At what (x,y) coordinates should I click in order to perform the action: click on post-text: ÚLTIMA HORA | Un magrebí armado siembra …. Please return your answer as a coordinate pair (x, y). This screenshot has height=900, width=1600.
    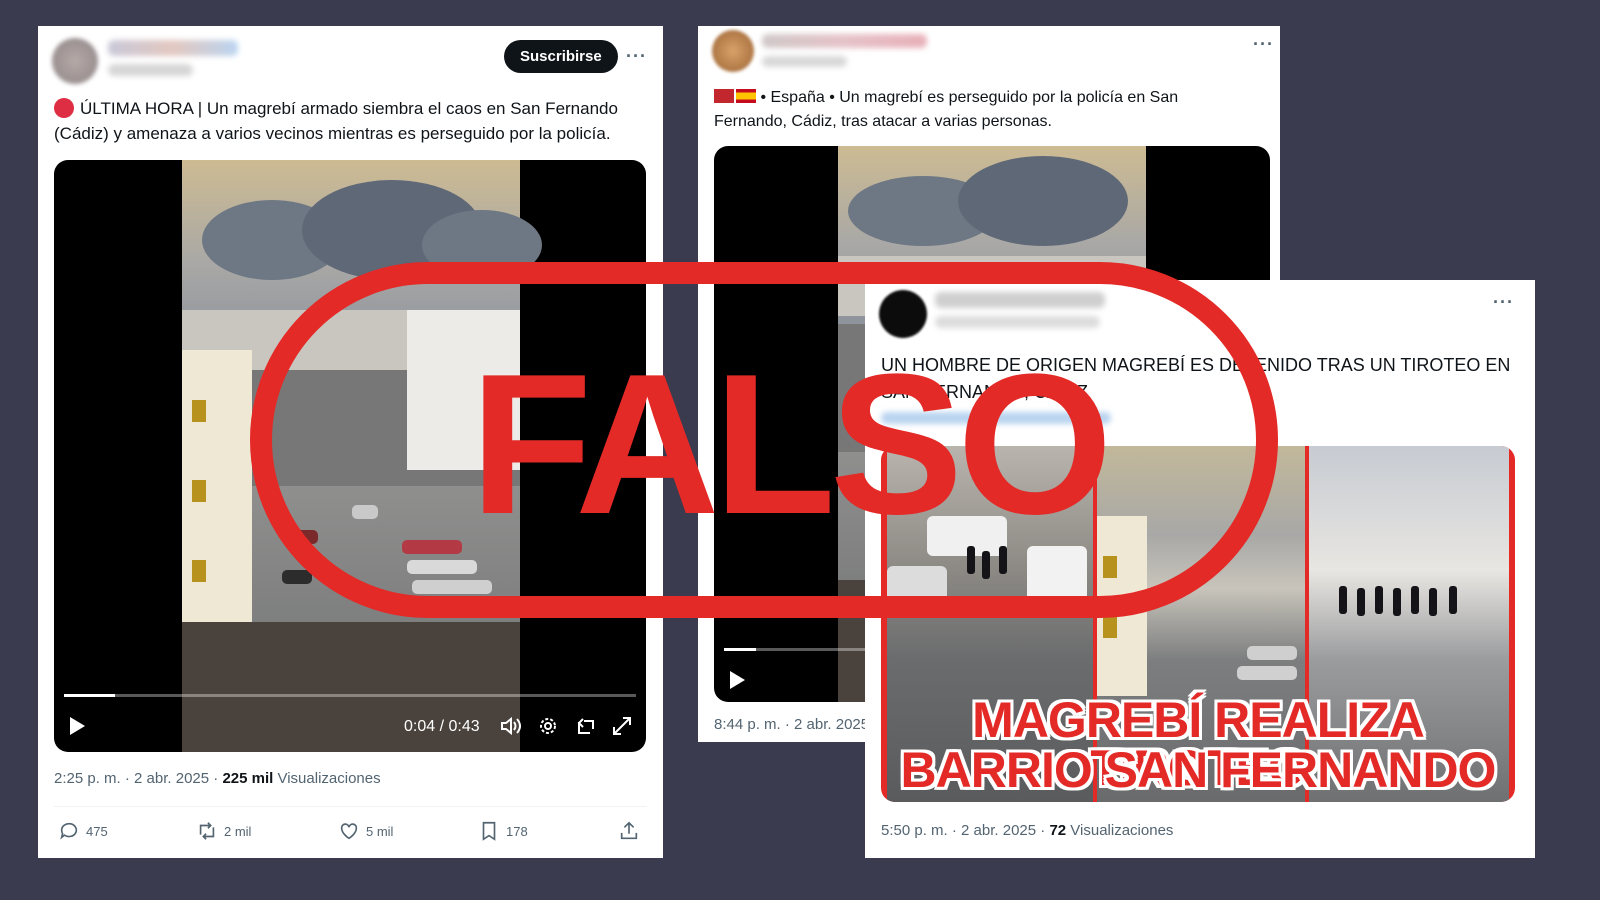
    Looking at the image, I should click on (336, 120).